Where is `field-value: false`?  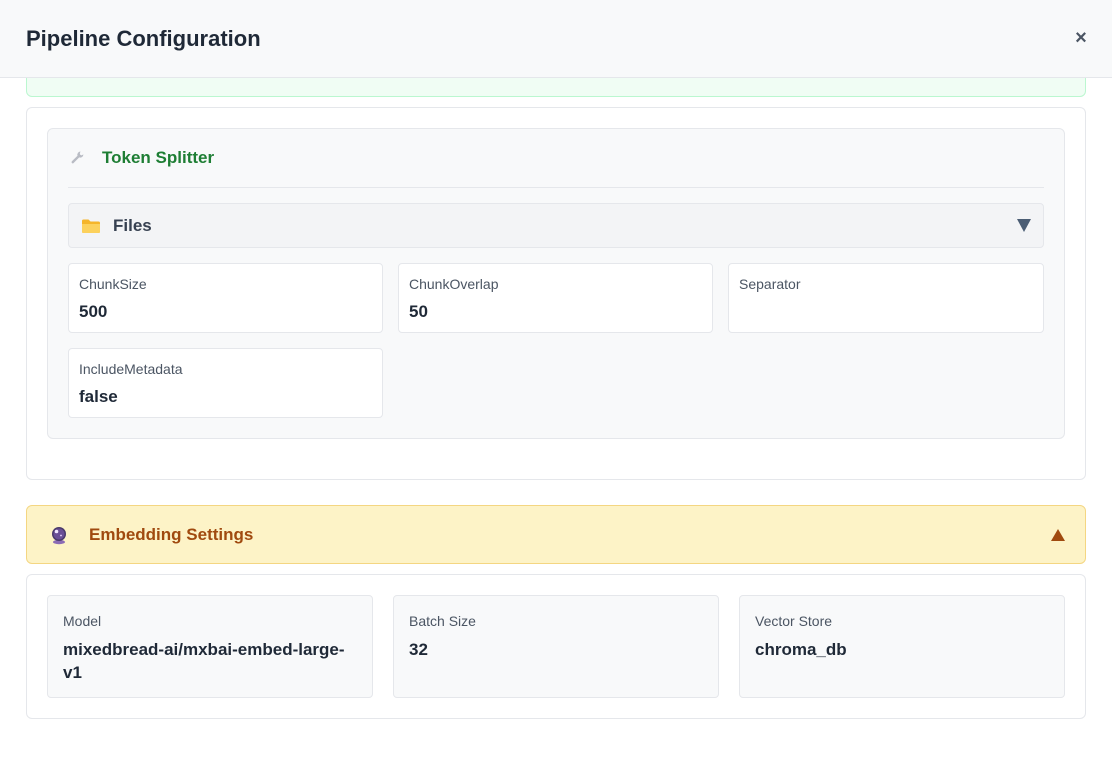 field-value: false is located at coordinates (98, 396).